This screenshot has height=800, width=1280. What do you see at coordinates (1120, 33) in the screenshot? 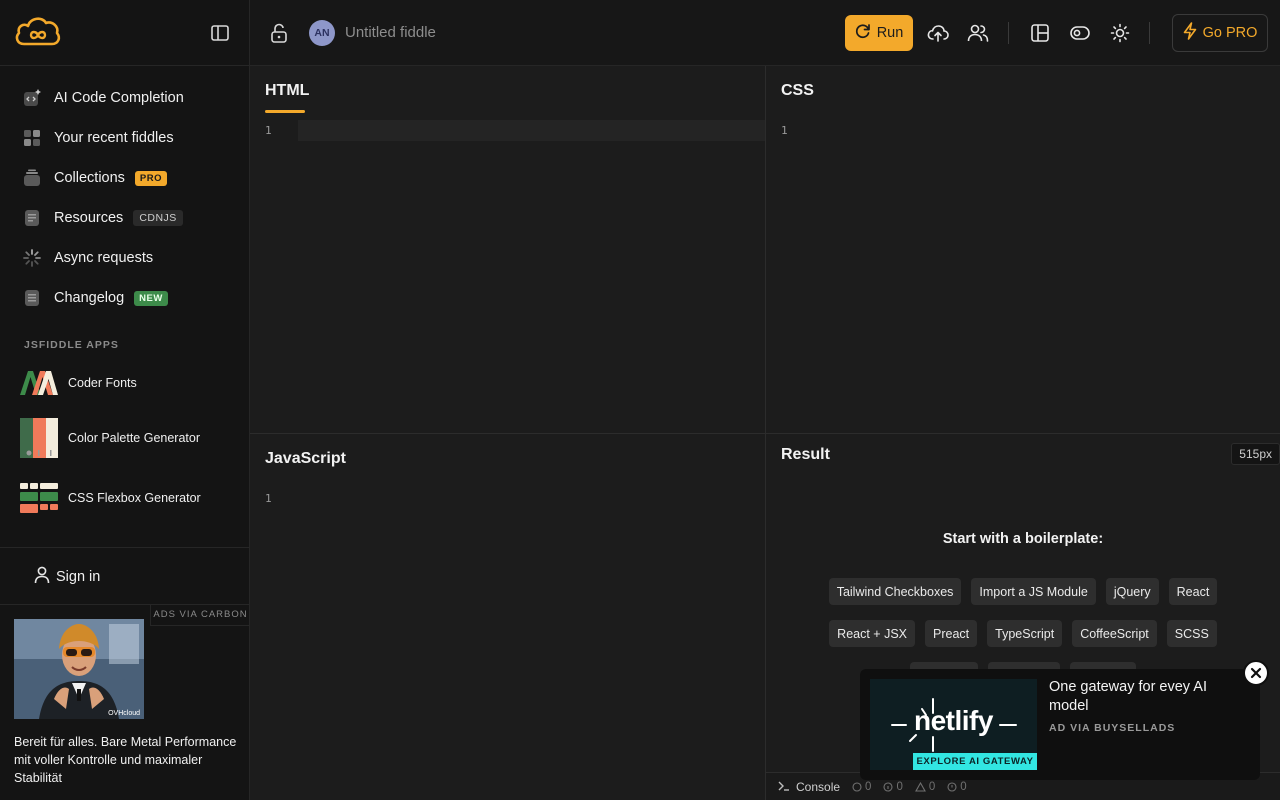
I see `sun-icon` at bounding box center [1120, 33].